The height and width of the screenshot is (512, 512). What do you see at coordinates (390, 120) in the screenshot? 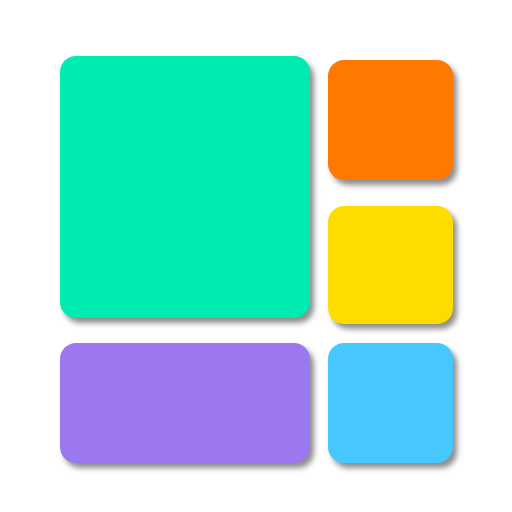
I see `orange-tile` at bounding box center [390, 120].